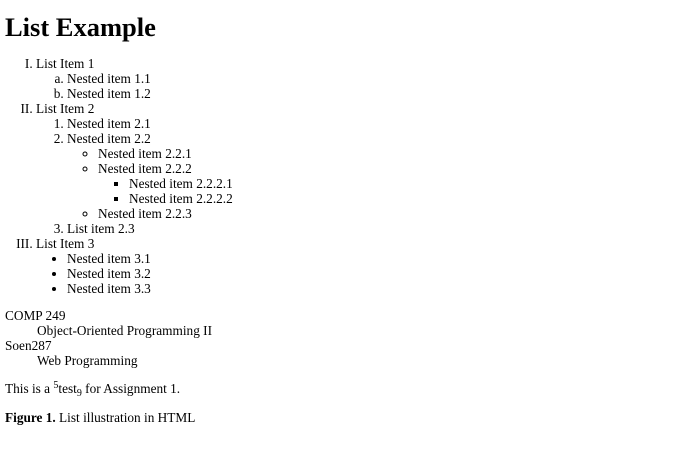 The height and width of the screenshot is (470, 679). I want to click on nested-list-1: Nested item 1.1 Nested item 1.2, so click(355, 86).